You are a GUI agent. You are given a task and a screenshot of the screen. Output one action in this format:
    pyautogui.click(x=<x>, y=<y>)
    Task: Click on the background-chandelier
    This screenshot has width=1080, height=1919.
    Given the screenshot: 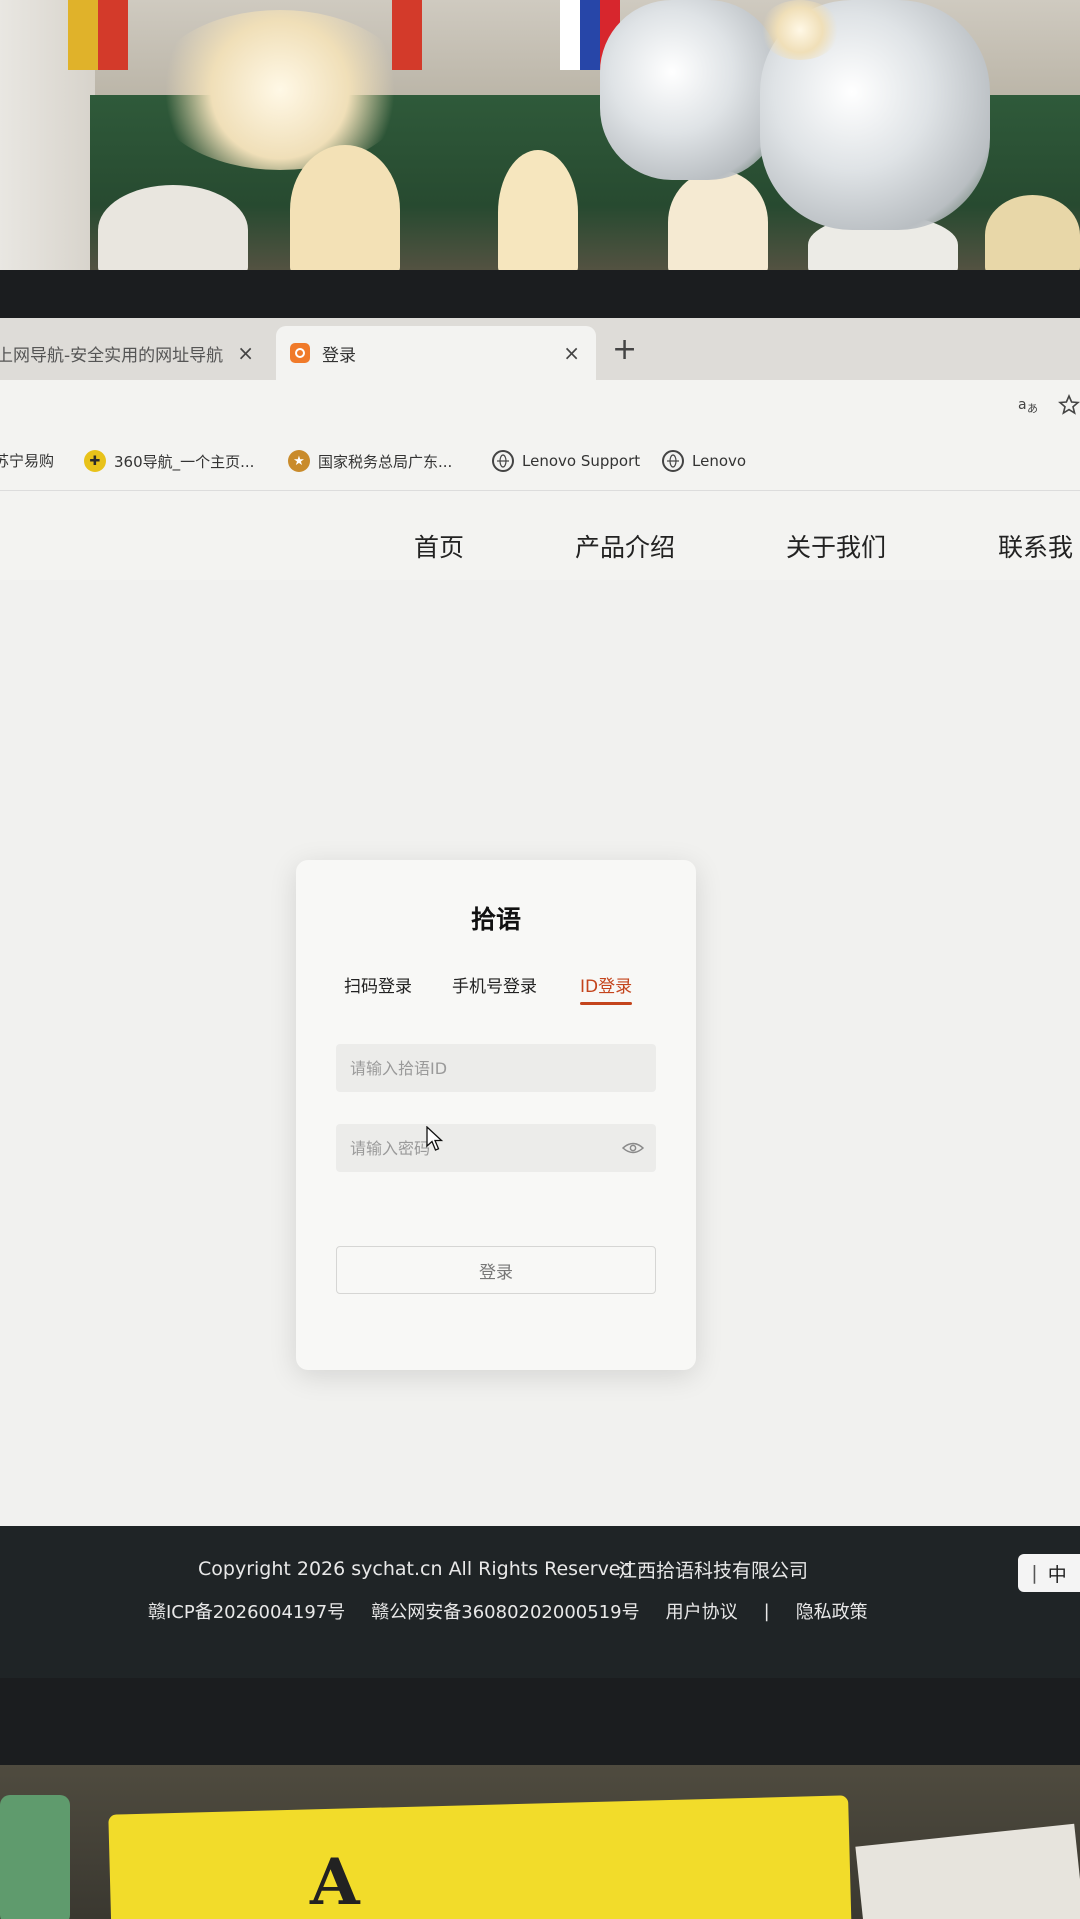 What is the action you would take?
    pyautogui.click(x=280, y=90)
    